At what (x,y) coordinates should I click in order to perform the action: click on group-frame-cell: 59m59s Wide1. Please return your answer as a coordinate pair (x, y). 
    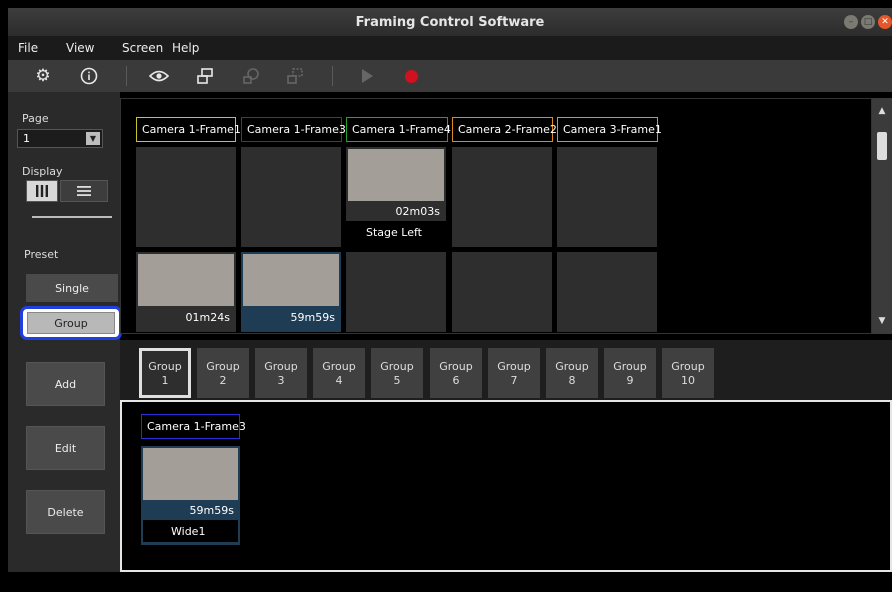
    Looking at the image, I should click on (190, 495).